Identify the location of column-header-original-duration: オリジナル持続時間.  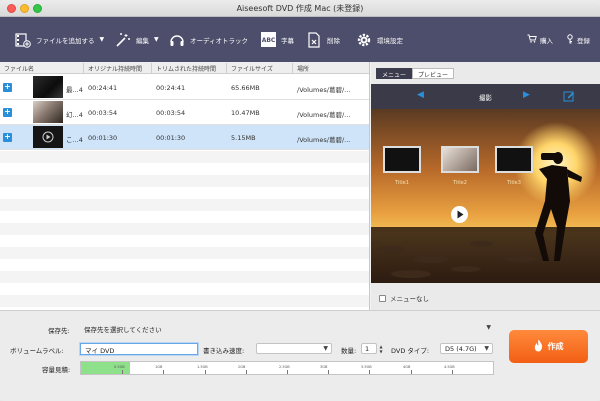
(115, 68).